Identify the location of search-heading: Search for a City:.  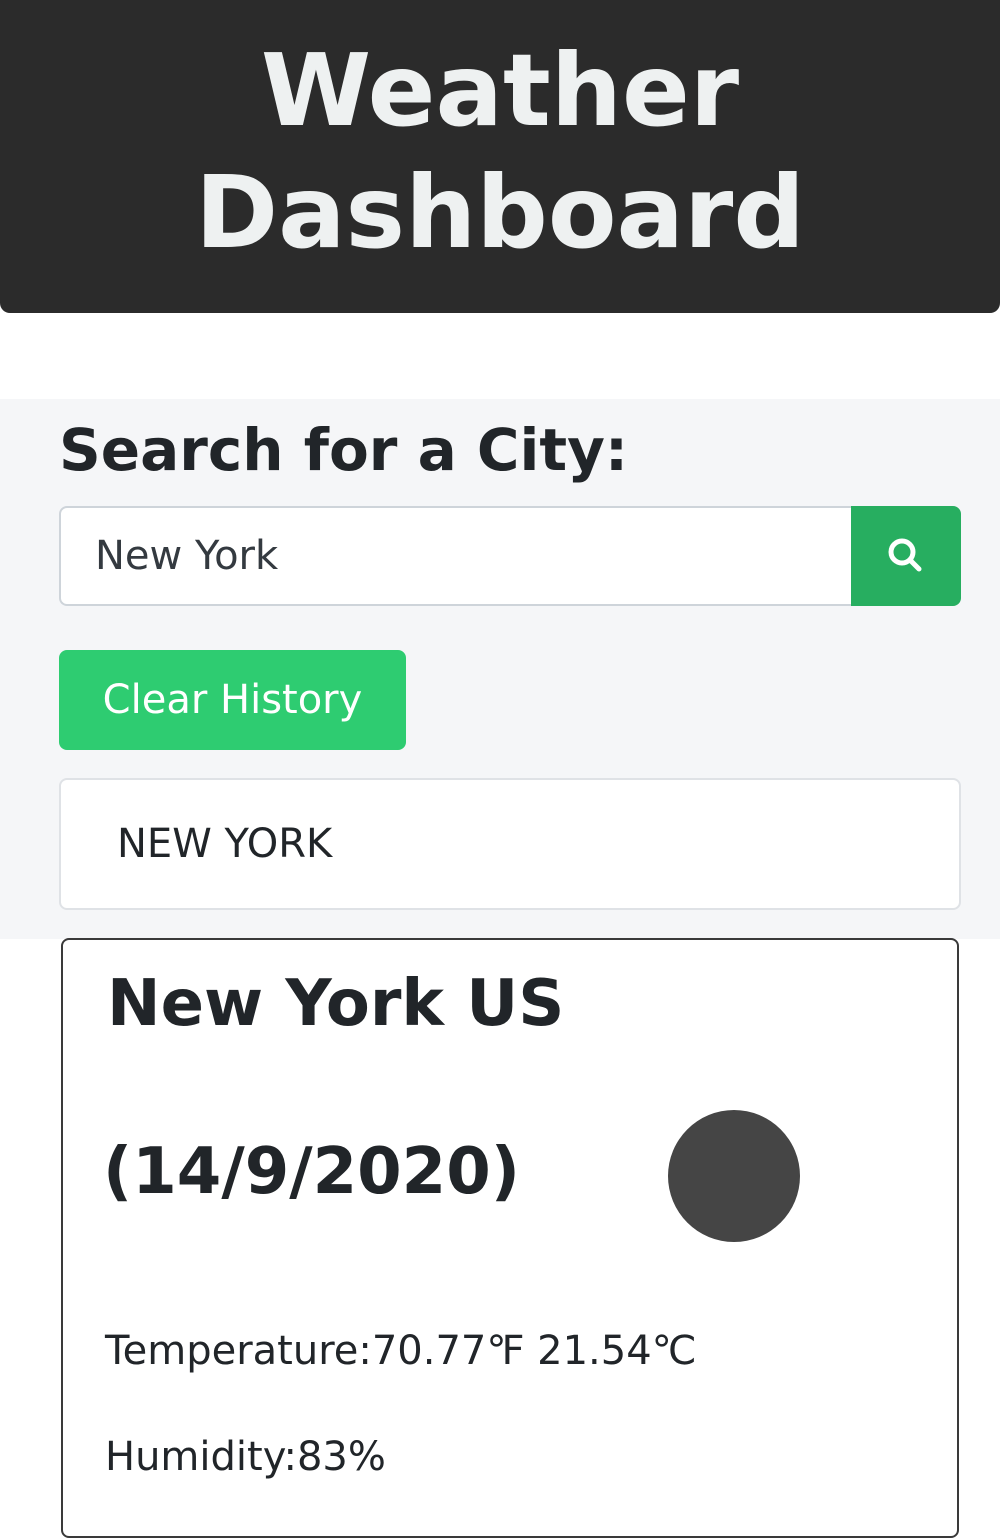
(344, 450).